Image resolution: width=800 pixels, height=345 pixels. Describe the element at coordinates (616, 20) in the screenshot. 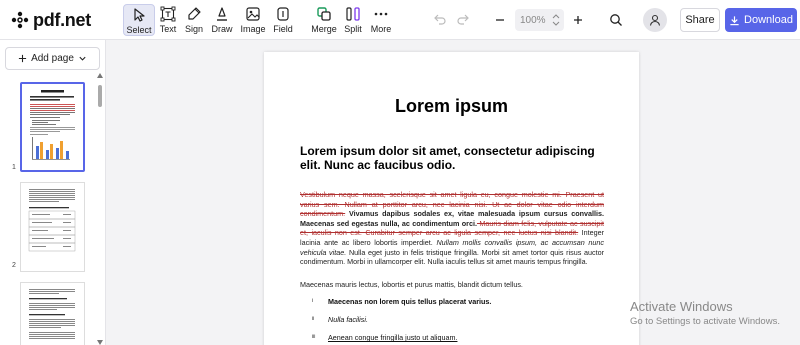

I see `search-icon` at that location.